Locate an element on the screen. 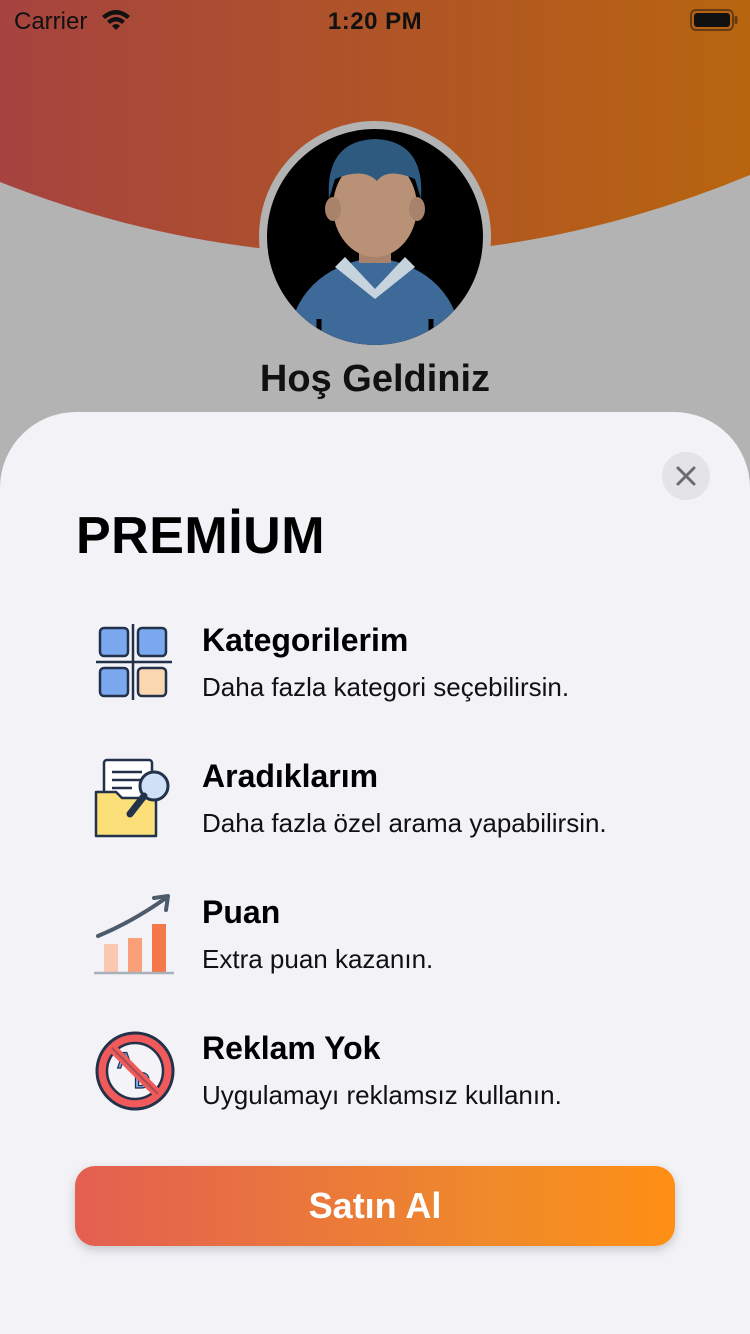 This screenshot has height=1334, width=750. feature-title: Aradıklarım is located at coordinates (290, 776).